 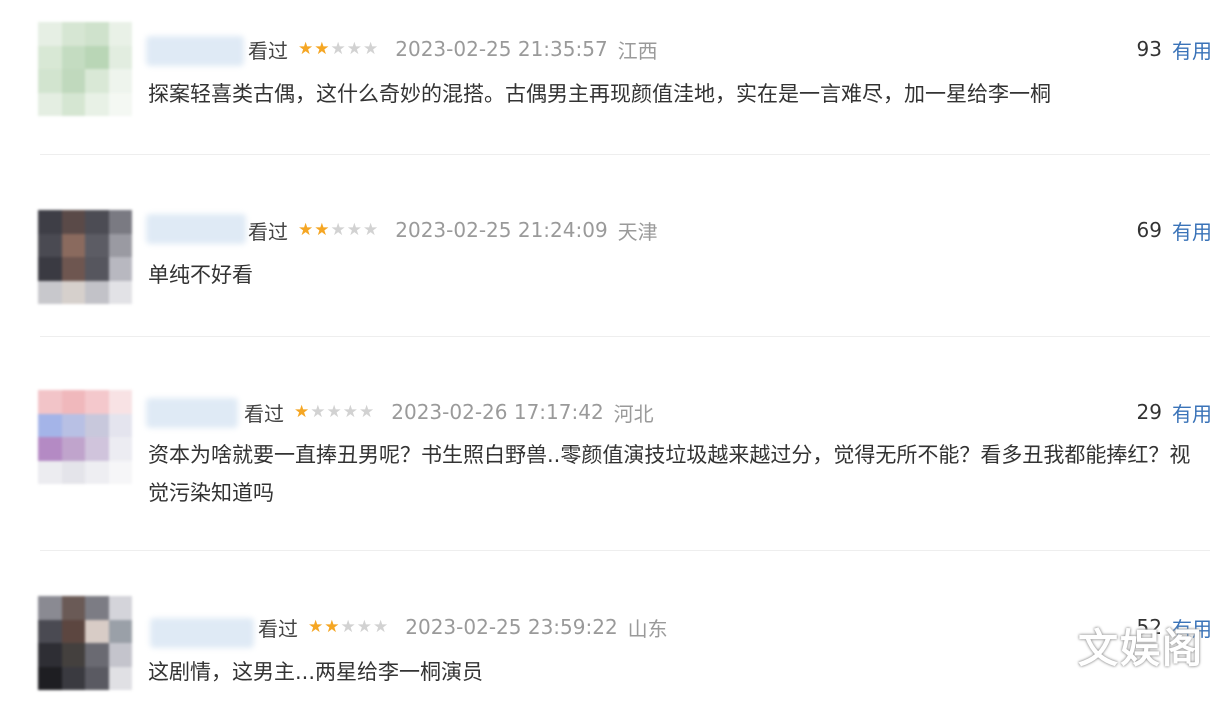 I want to click on review-location: 天津, so click(x=637, y=231).